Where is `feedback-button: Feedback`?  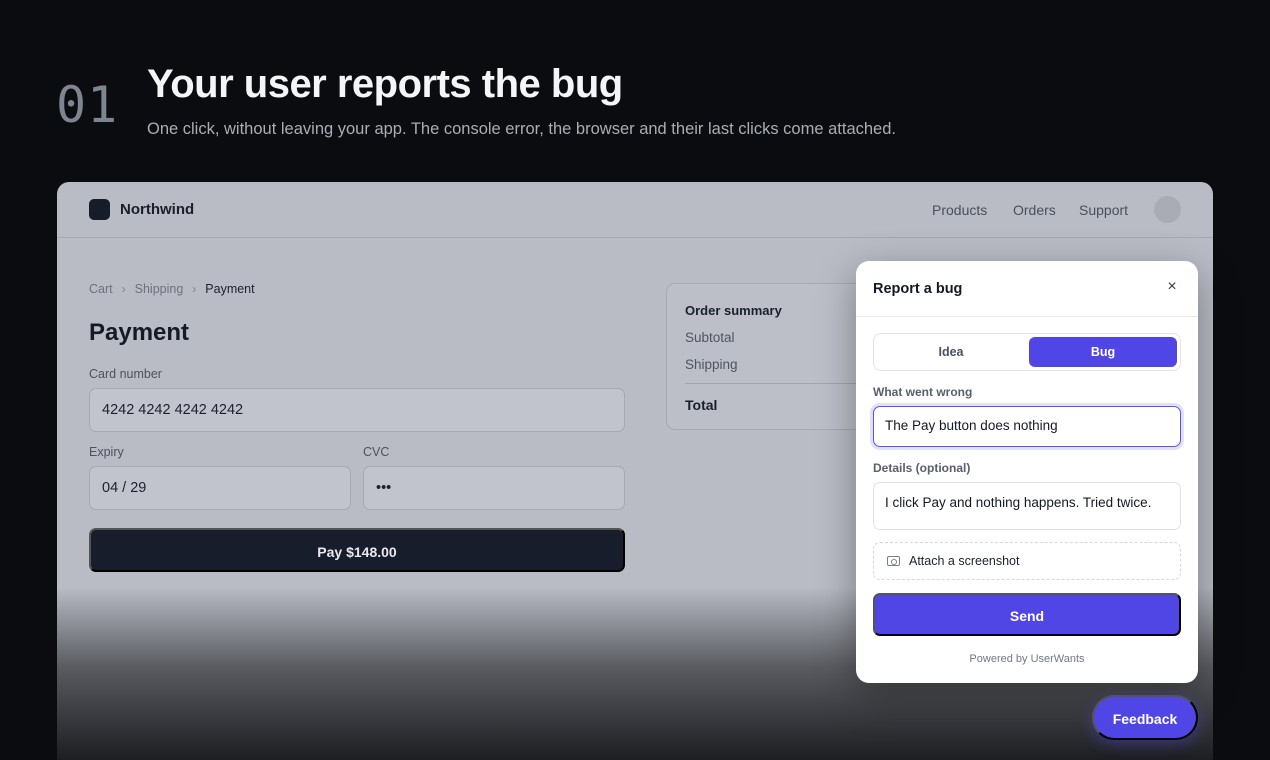
feedback-button: Feedback is located at coordinates (1145, 717).